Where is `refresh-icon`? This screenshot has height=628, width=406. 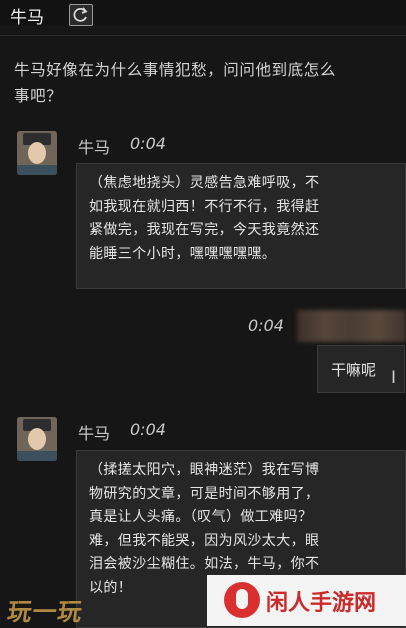 refresh-icon is located at coordinates (80, 14).